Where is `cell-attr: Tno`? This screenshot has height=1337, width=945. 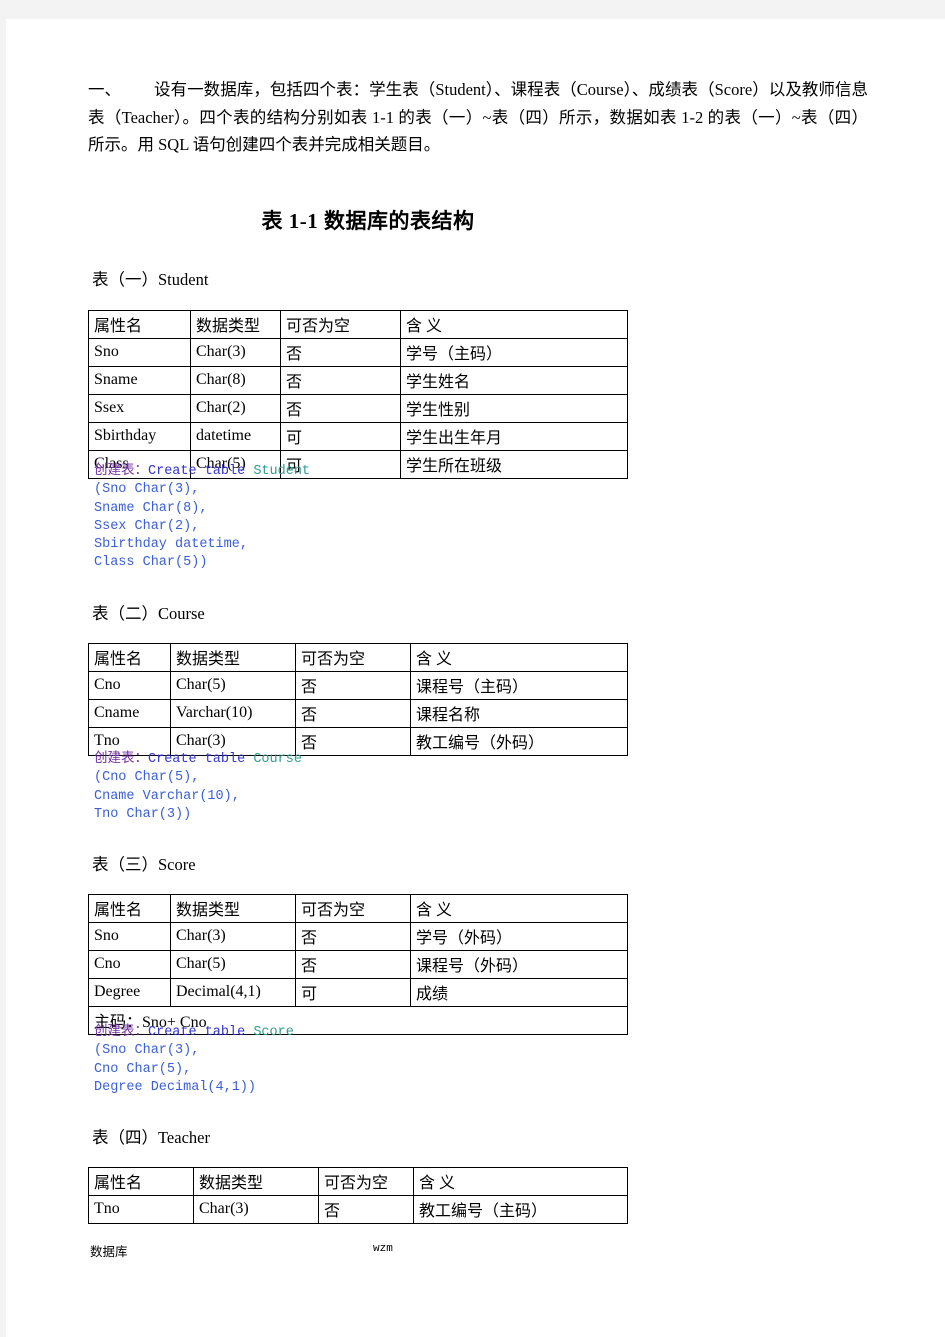
cell-attr: Tno is located at coordinates (141, 1209).